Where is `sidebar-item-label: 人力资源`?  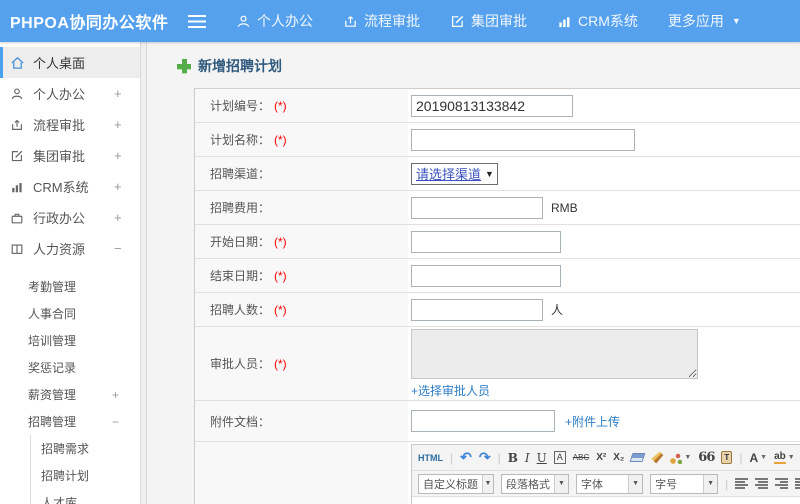
sidebar-item-label: 人力资源 is located at coordinates (59, 249).